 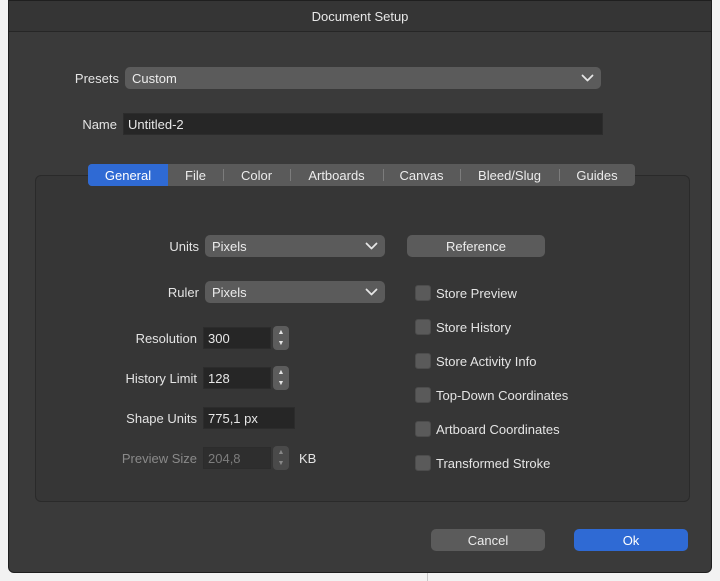 What do you see at coordinates (308, 458) in the screenshot?
I see `preview-size-unit: KB` at bounding box center [308, 458].